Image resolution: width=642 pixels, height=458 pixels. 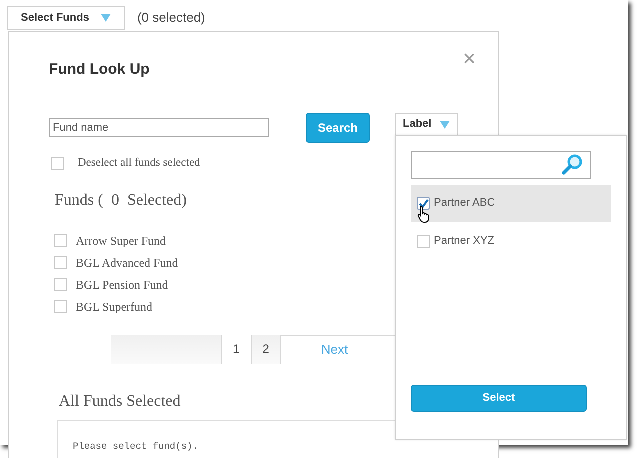 I want to click on page-button: 1, so click(x=236, y=349).